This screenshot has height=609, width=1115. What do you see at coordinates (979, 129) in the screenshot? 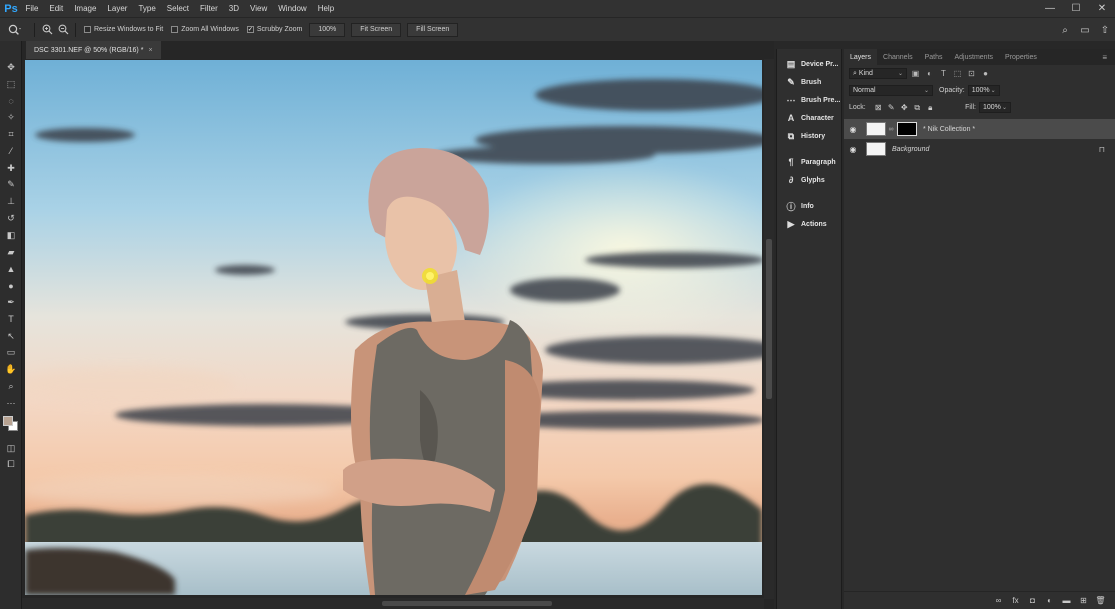
I see `layer-row: ◉ ∞ * Nik Collection *` at bounding box center [979, 129].